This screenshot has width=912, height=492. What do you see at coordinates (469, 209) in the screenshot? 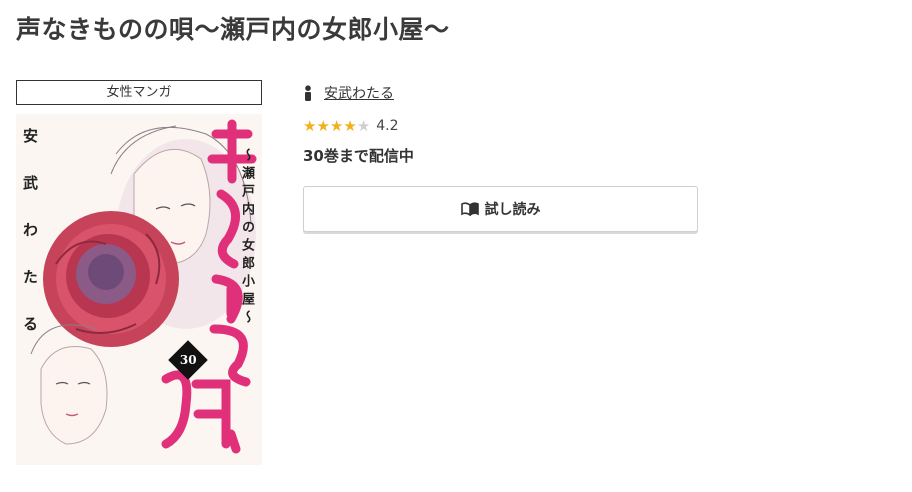
I see `open-book-icon` at bounding box center [469, 209].